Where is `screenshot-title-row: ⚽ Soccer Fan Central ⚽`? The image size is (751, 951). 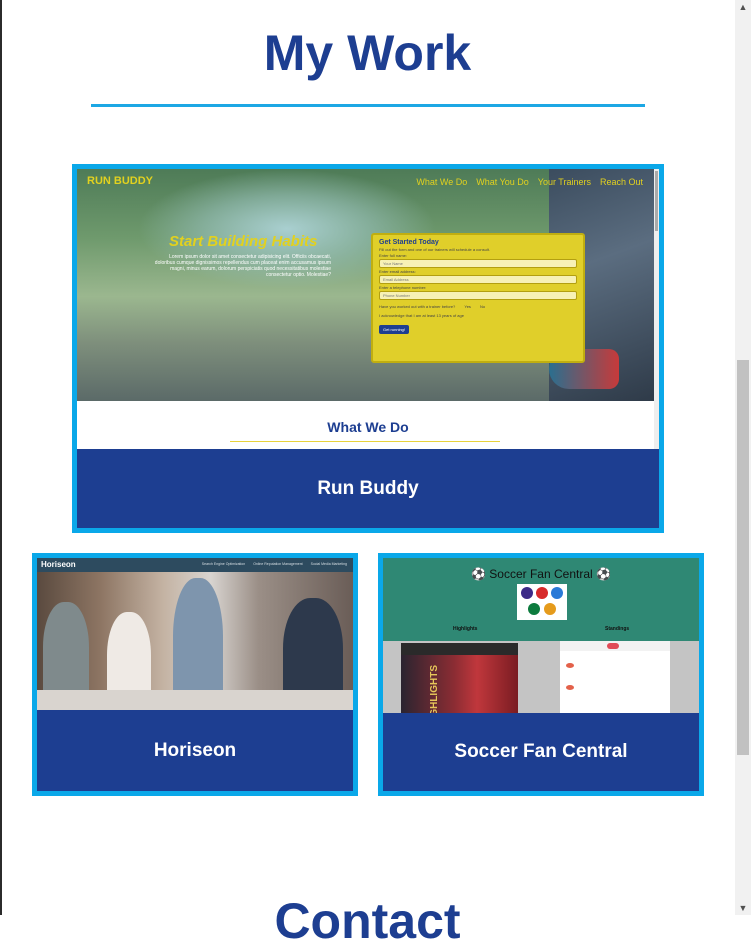
screenshot-title-row: ⚽ Soccer Fan Central ⚽ is located at coordinates (541, 574).